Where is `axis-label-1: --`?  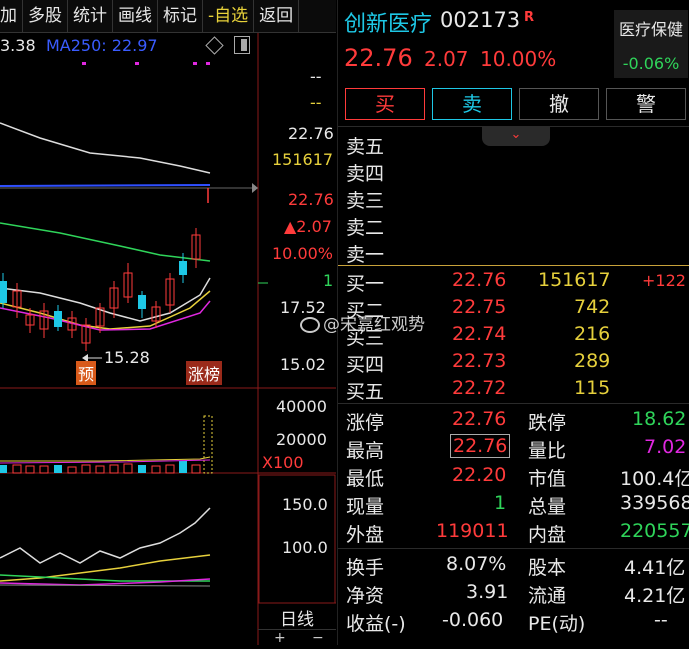 axis-label-1: -- is located at coordinates (316, 76).